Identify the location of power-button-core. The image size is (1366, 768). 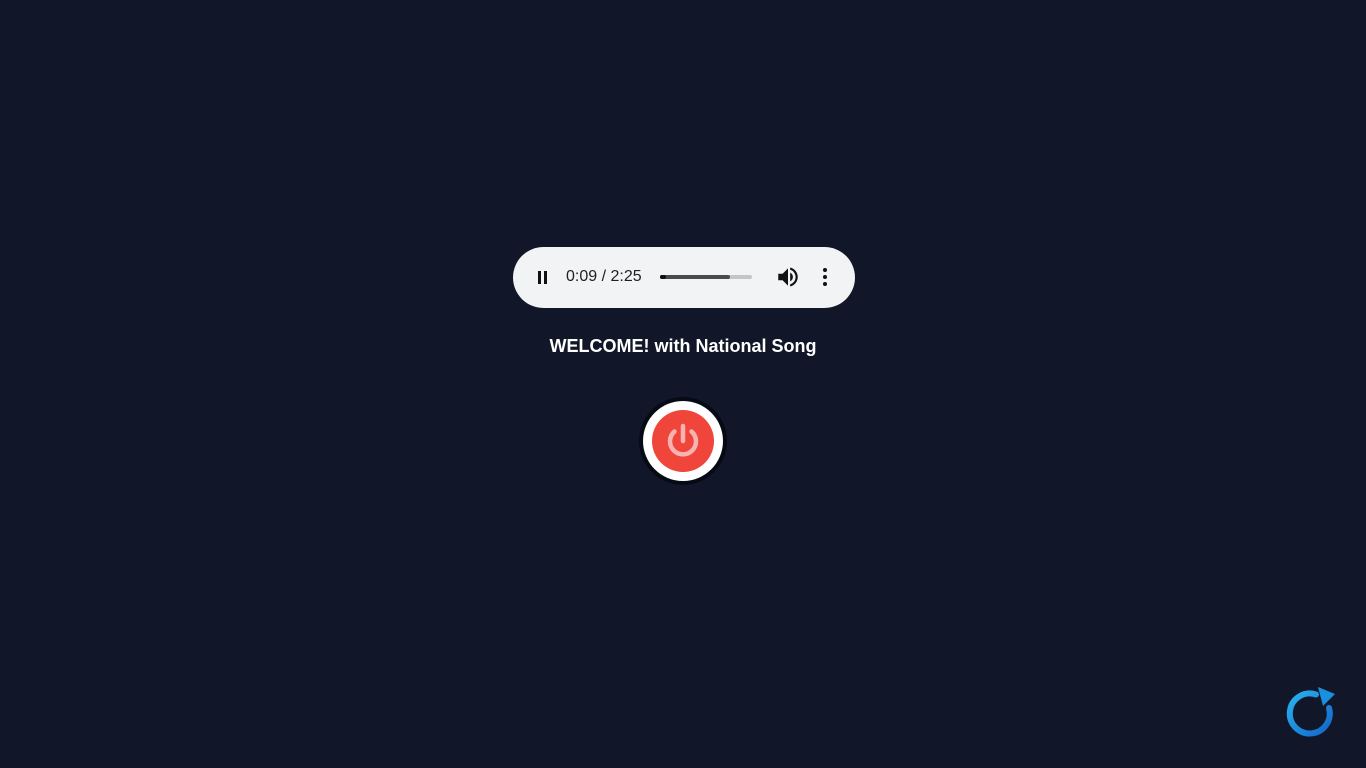
(683, 441).